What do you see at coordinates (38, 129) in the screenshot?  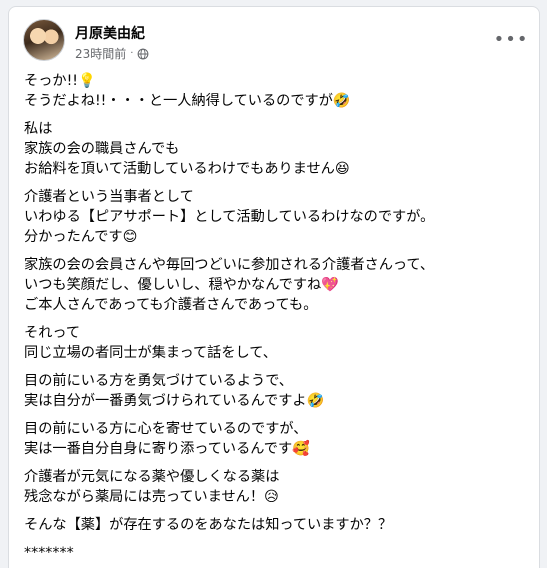 I see `post-text-line: 私は` at bounding box center [38, 129].